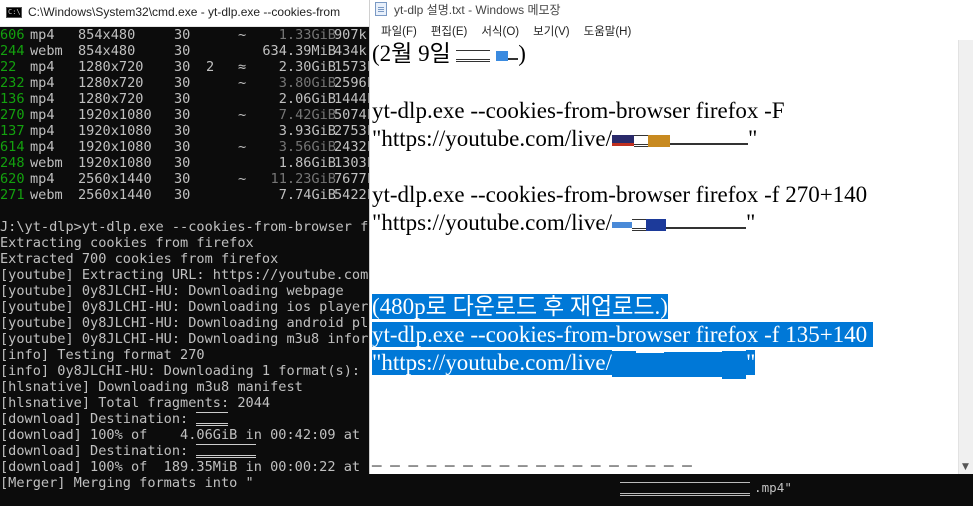  I want to click on format-id: 620, so click(12, 179).